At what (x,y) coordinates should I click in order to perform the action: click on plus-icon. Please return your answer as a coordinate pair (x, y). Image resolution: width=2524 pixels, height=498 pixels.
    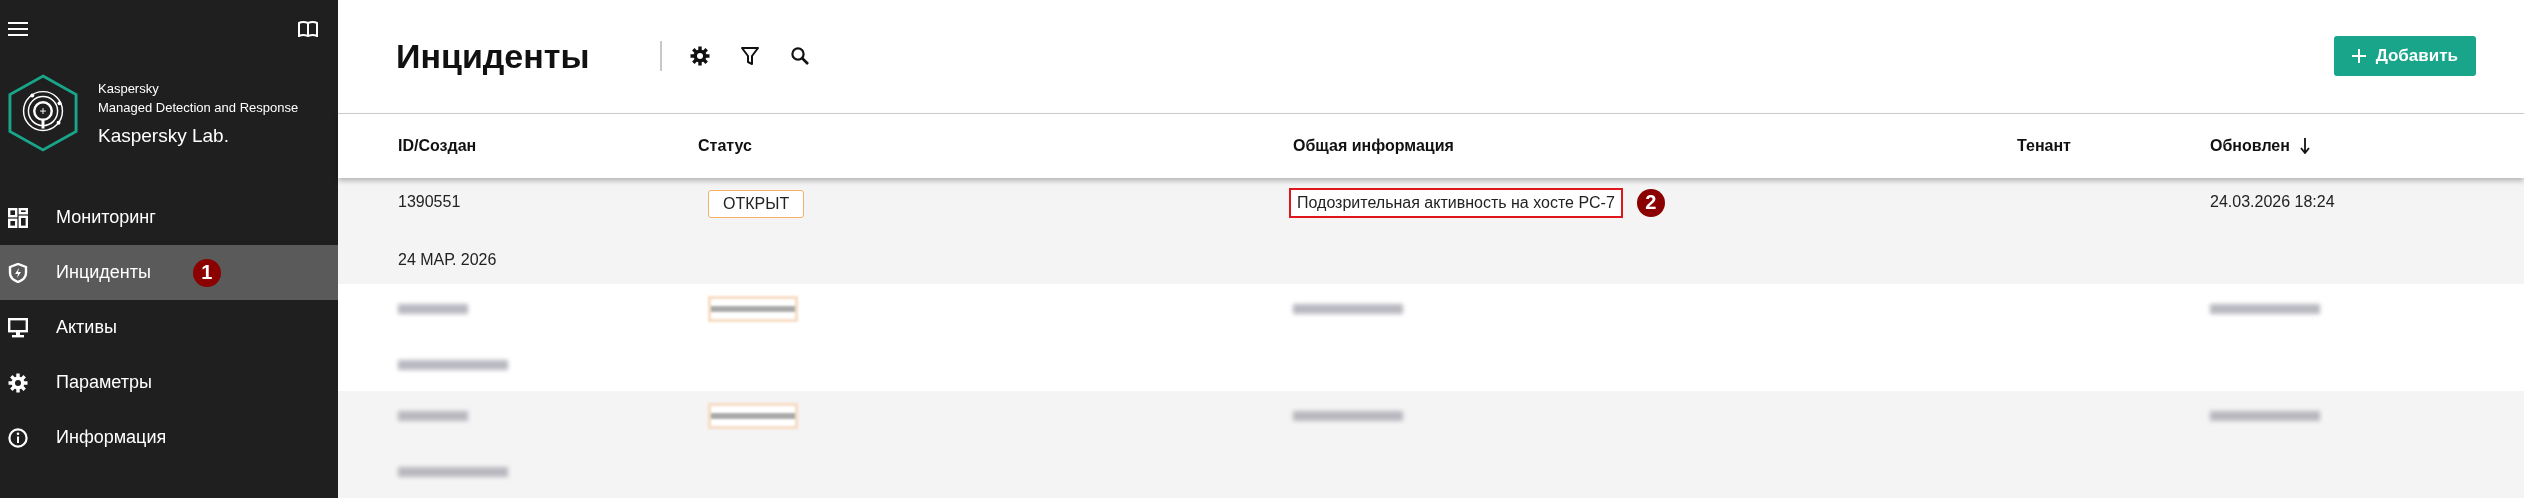
    Looking at the image, I should click on (2358, 56).